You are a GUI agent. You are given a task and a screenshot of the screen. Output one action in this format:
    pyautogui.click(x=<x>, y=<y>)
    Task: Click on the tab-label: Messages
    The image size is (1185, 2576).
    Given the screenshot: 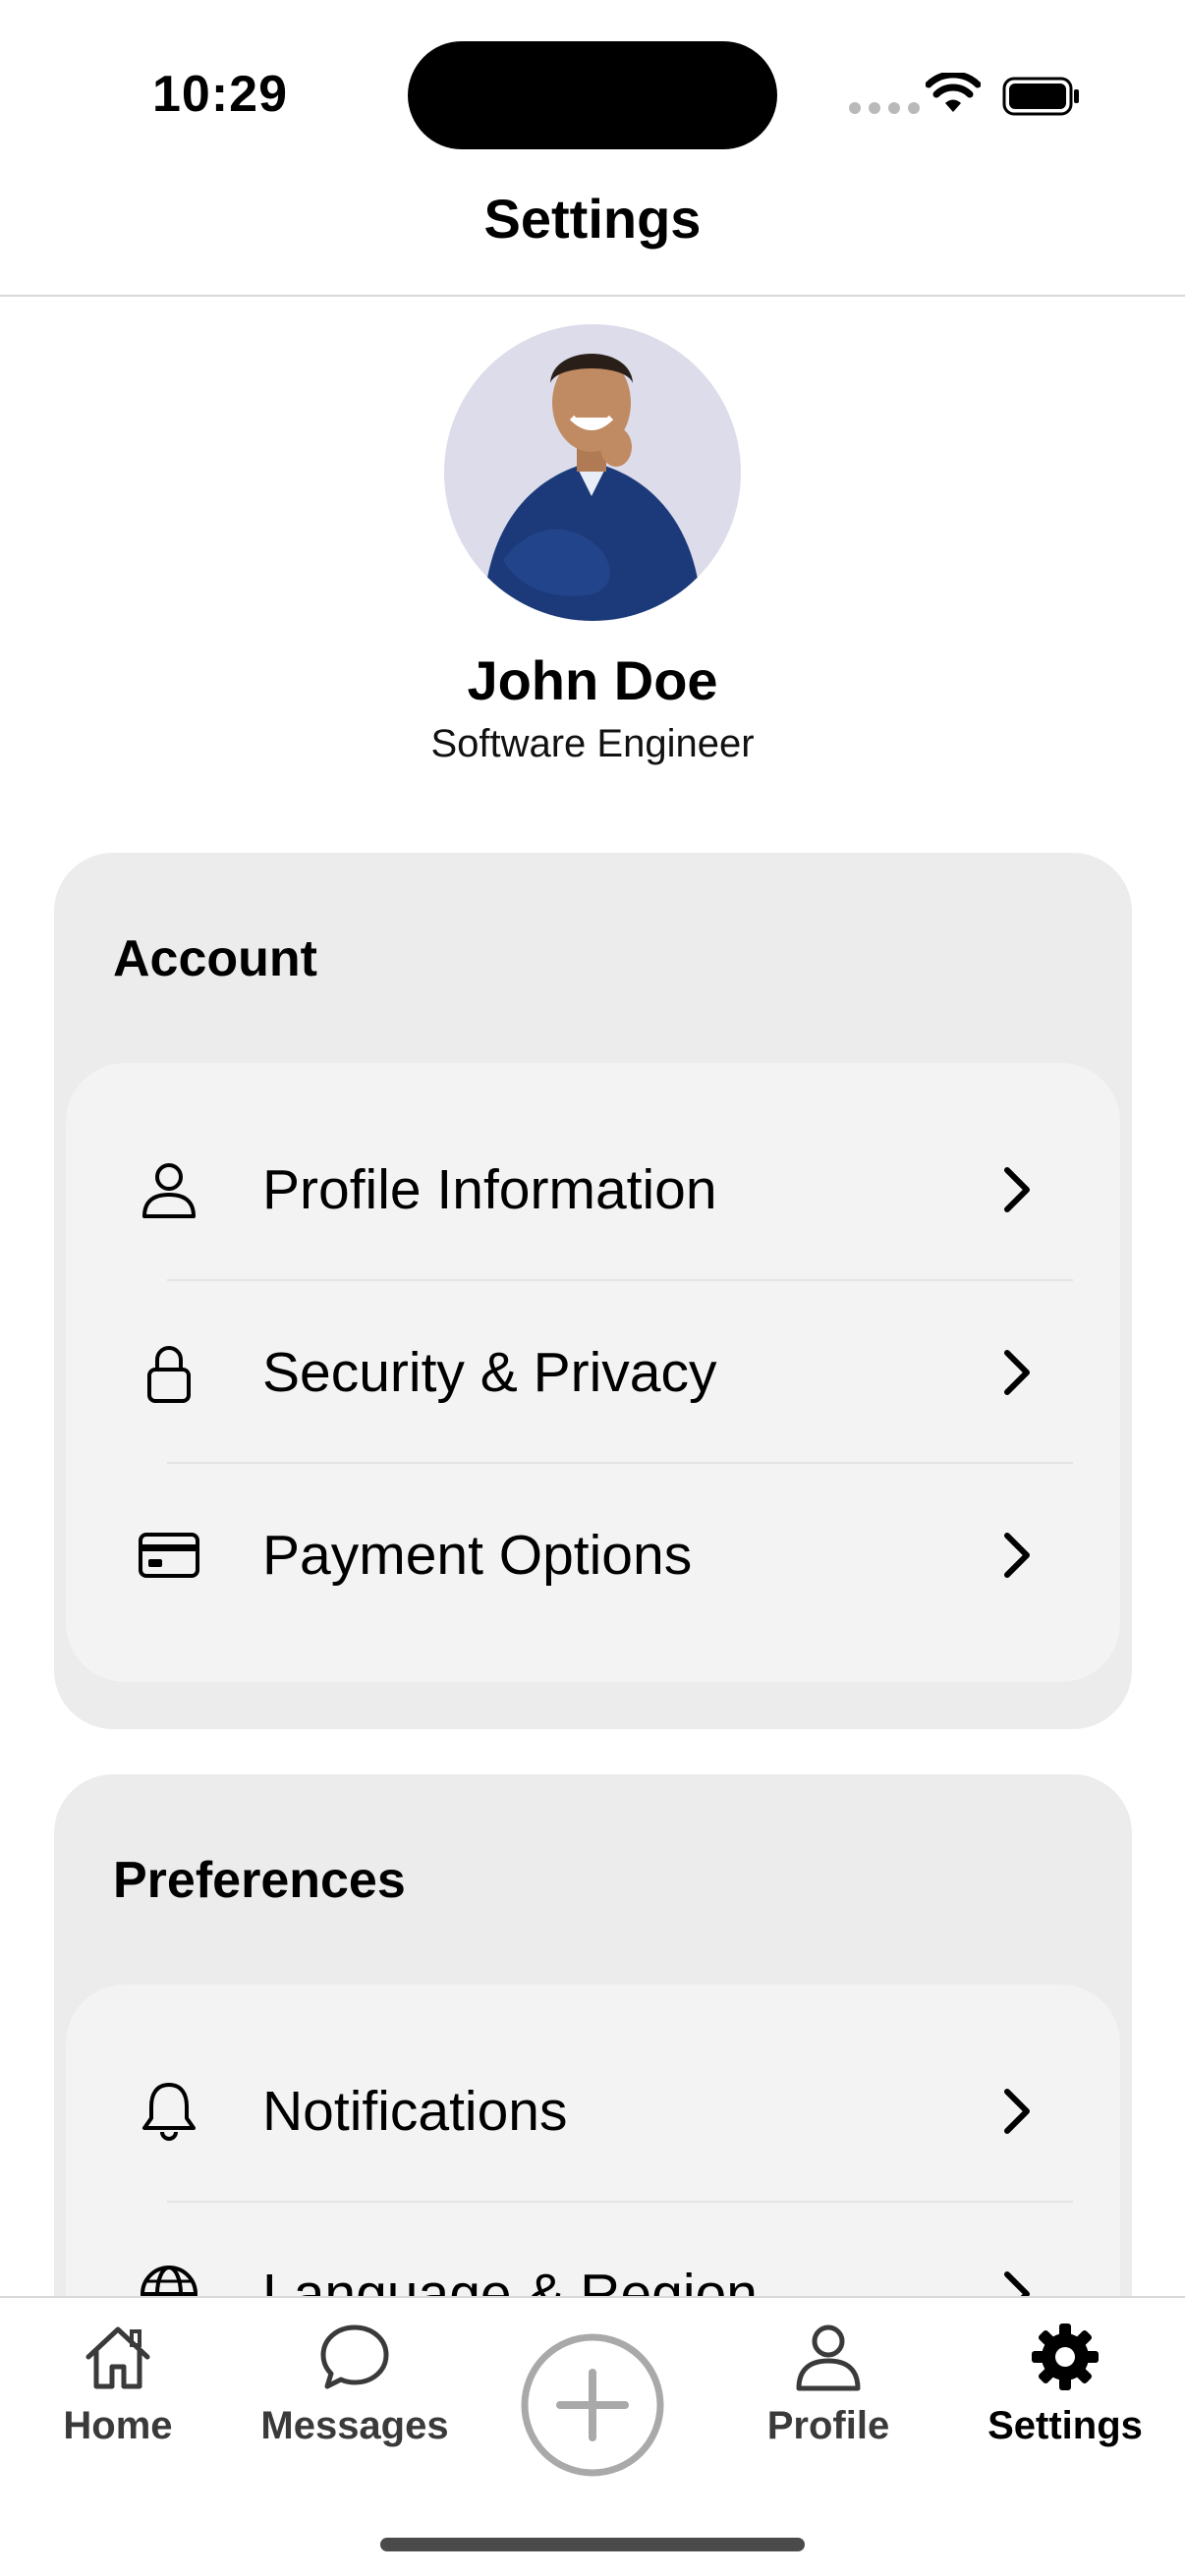 What is the action you would take?
    pyautogui.click(x=354, y=2425)
    